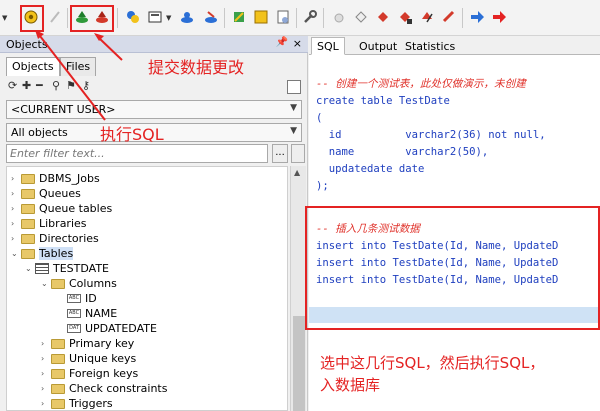 This screenshot has width=600, height=411. What do you see at coordinates (78, 66) in the screenshot?
I see `tab-files: Files` at bounding box center [78, 66].